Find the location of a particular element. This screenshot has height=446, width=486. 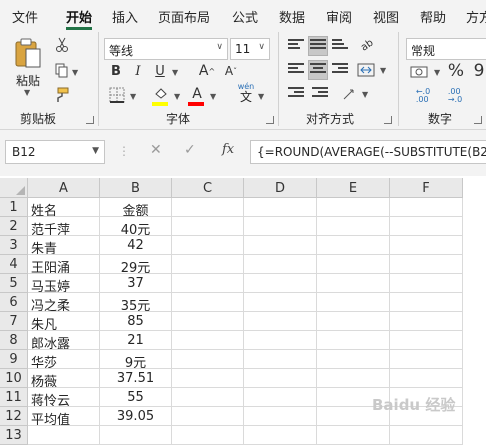

align-center-button is located at coordinates (318, 70).